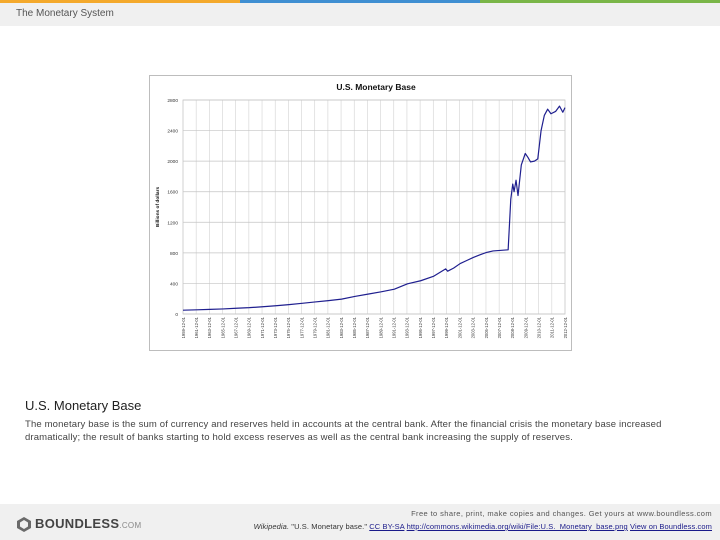  What do you see at coordinates (88, 523) in the screenshot?
I see `logo-text: BOUNDLESS.COM` at bounding box center [88, 523].